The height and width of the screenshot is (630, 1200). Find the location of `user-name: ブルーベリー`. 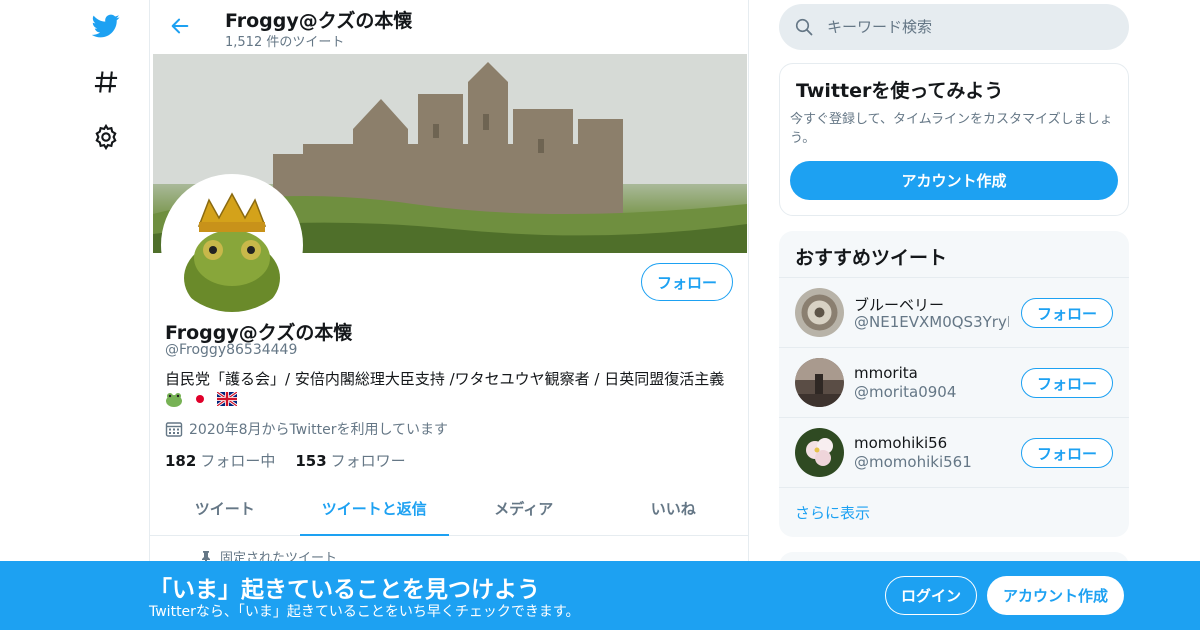

user-name: ブルーベリー is located at coordinates (899, 305).